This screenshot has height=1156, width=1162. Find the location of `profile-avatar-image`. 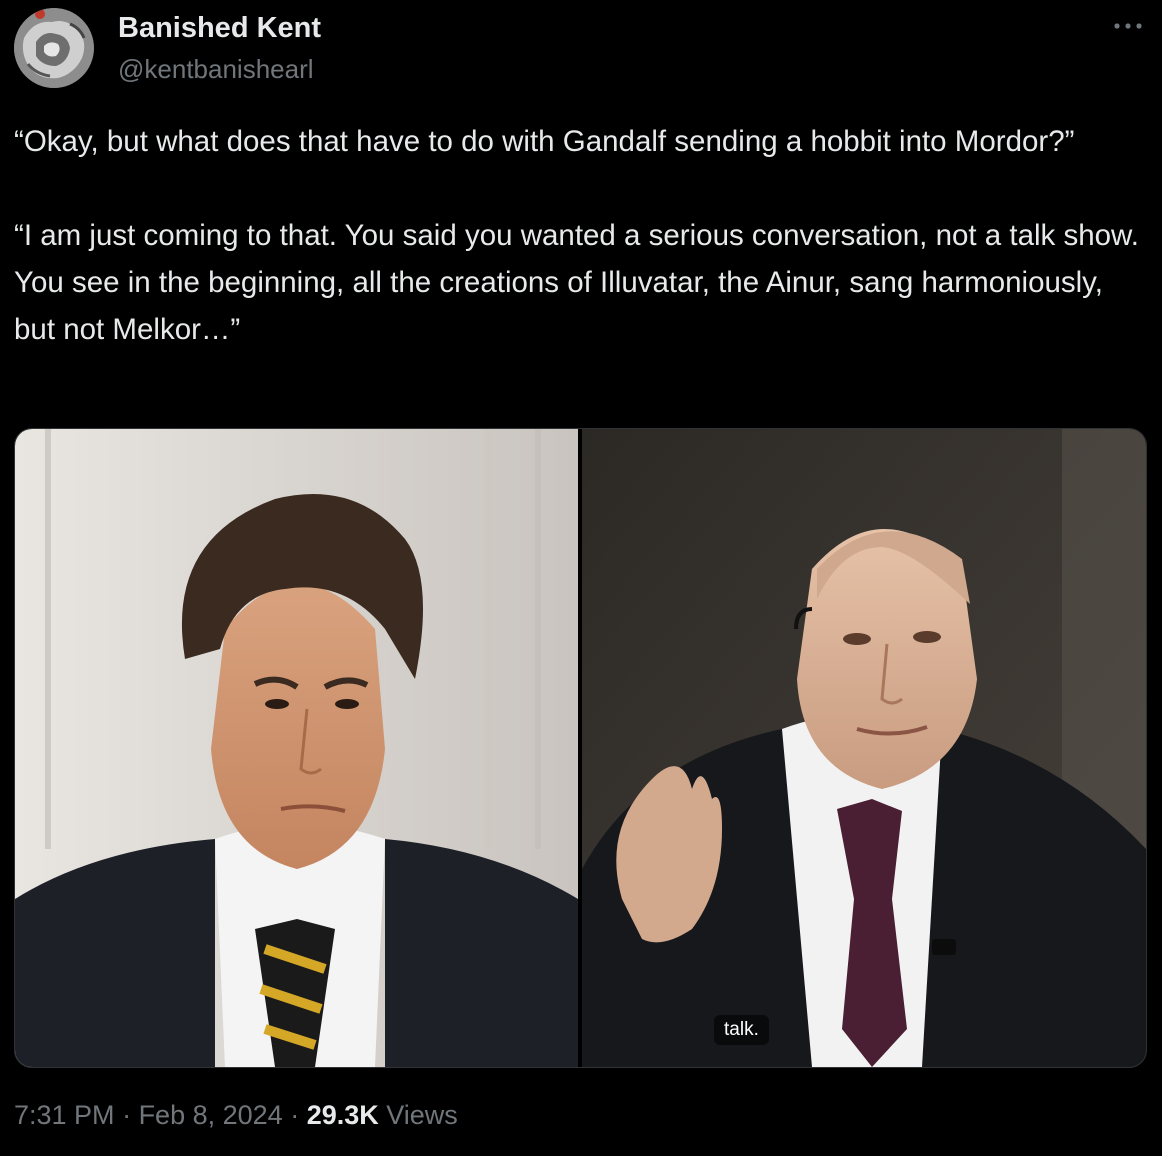

profile-avatar-image is located at coordinates (54, 48).